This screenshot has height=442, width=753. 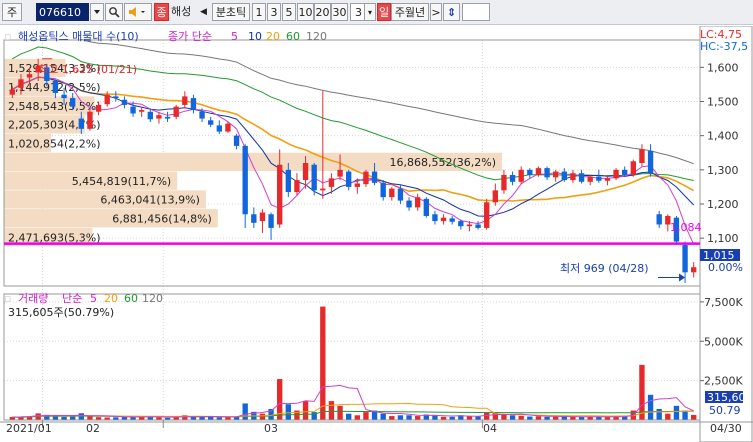 I want to click on day-label: 일, so click(x=384, y=12).